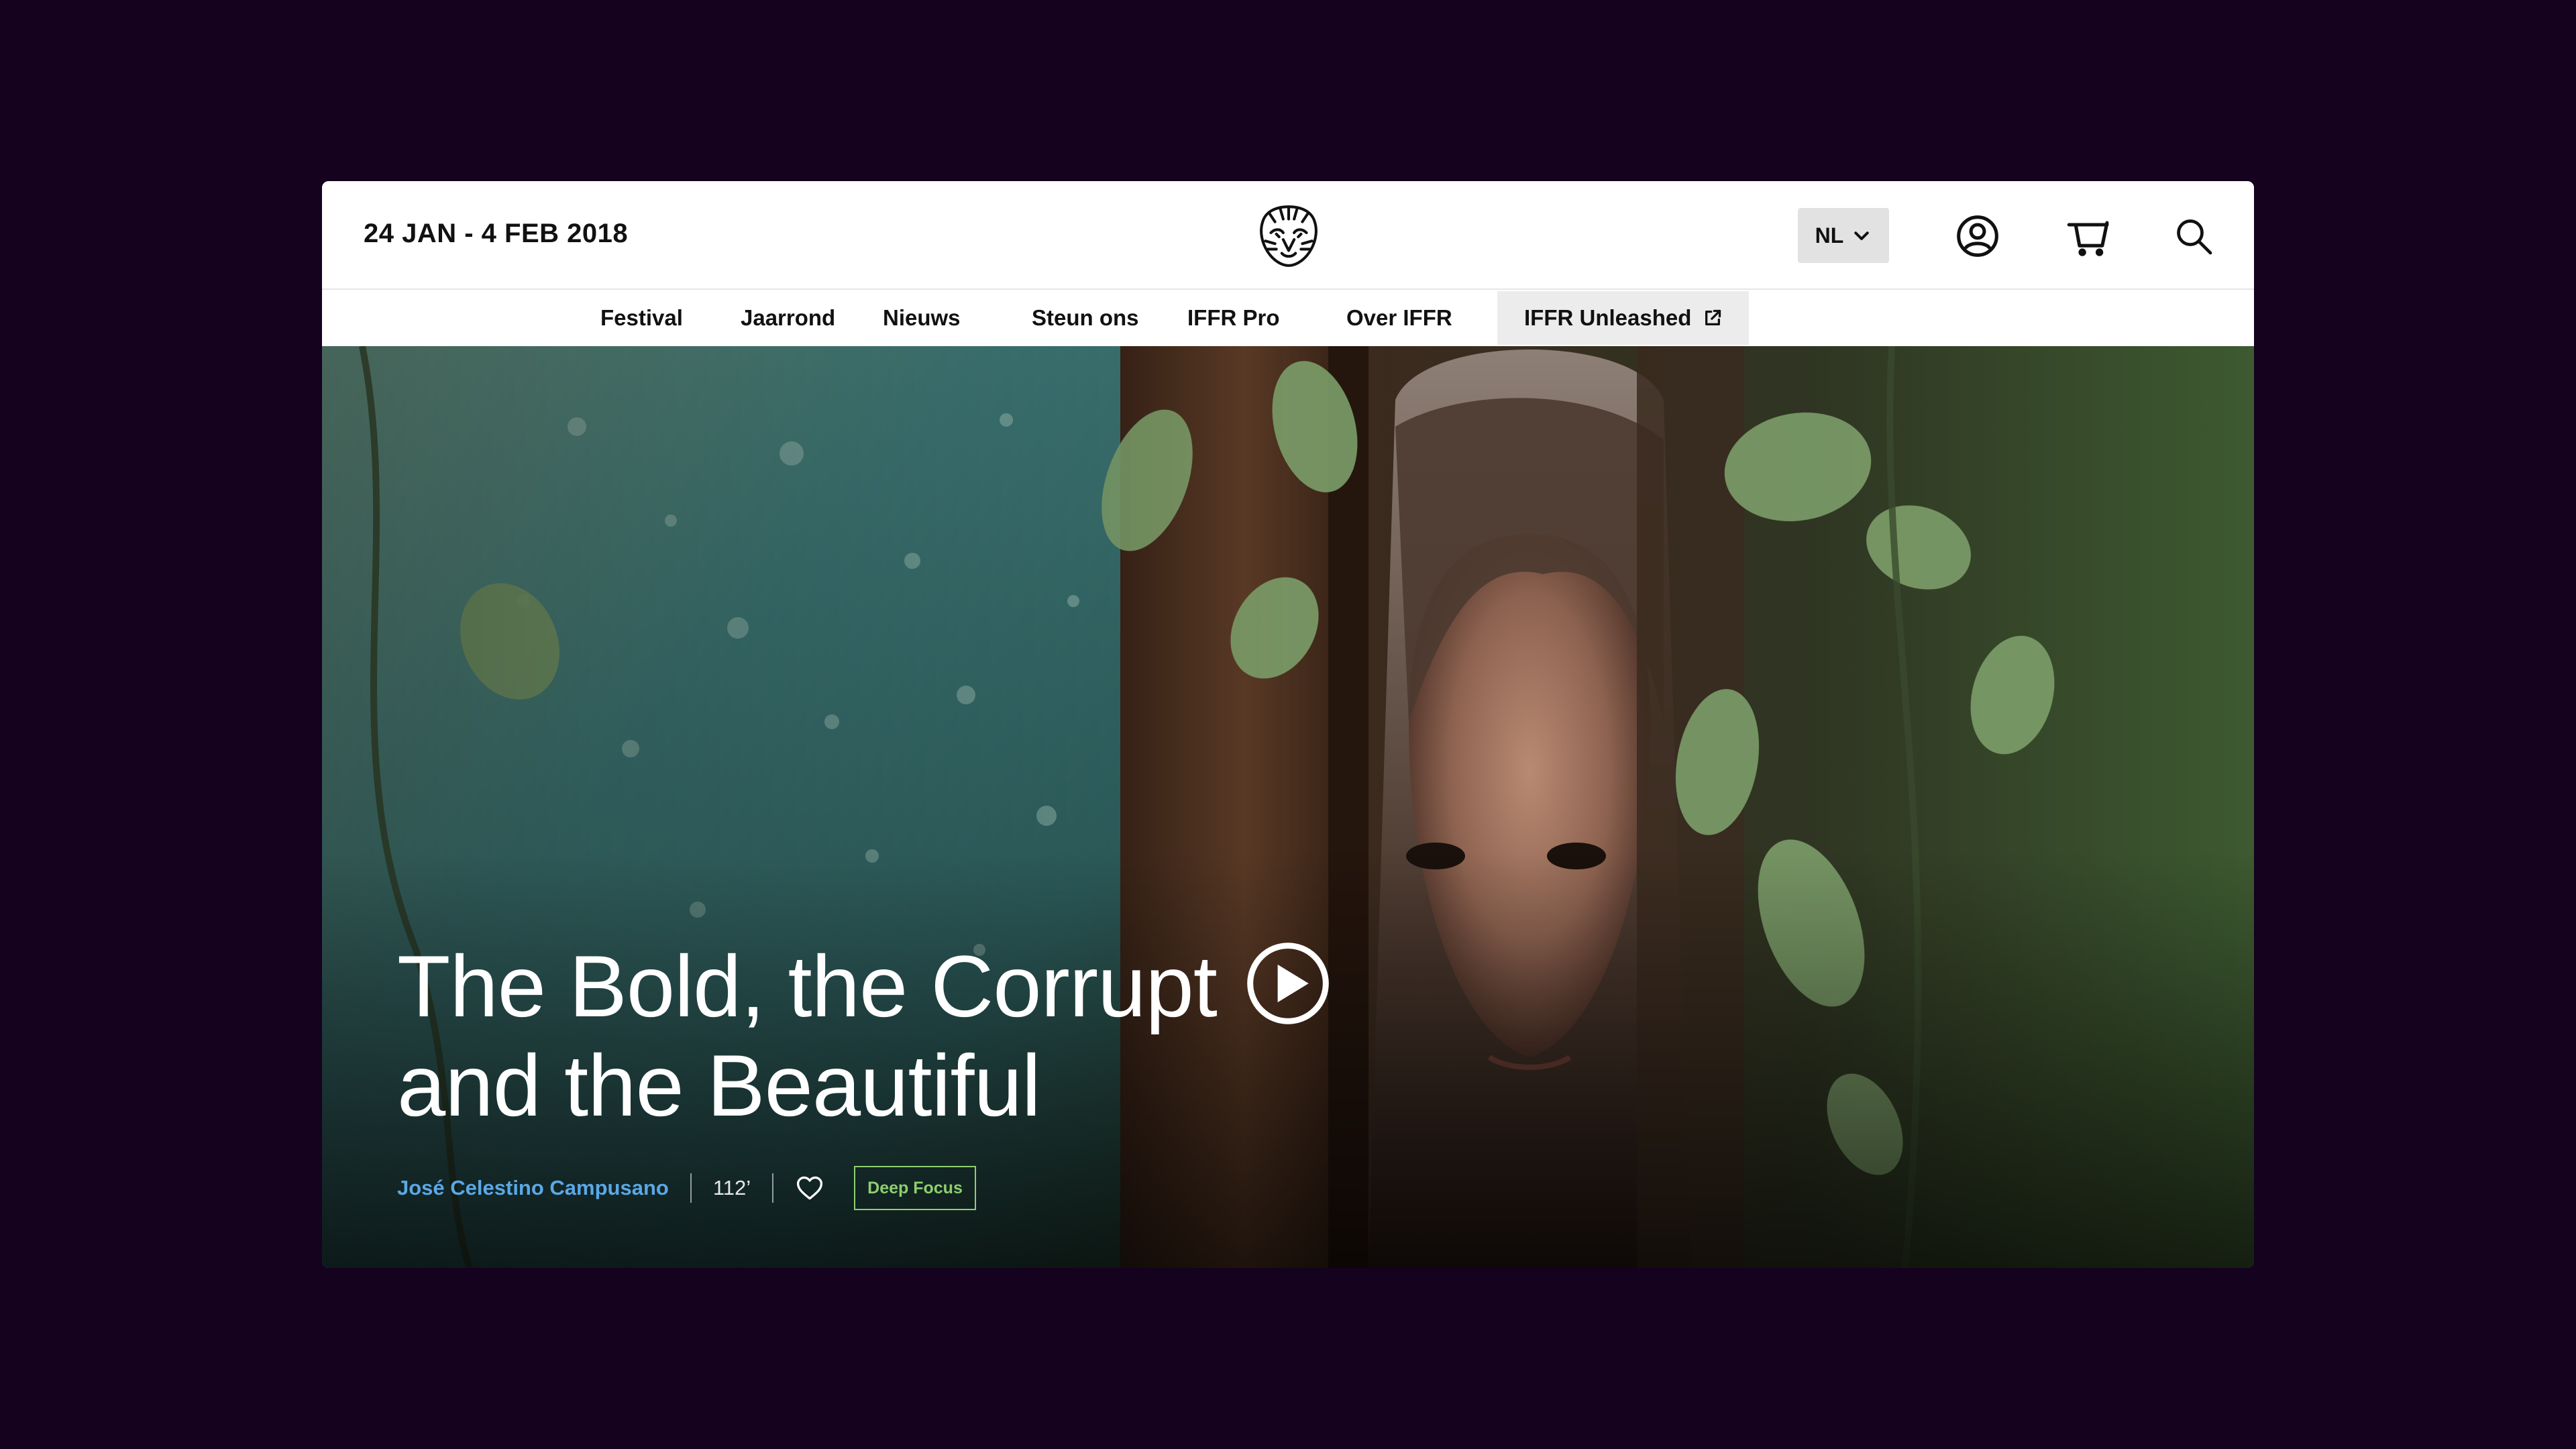  Describe the element at coordinates (641, 318) in the screenshot. I see `nav-item-festival: Festival` at that location.